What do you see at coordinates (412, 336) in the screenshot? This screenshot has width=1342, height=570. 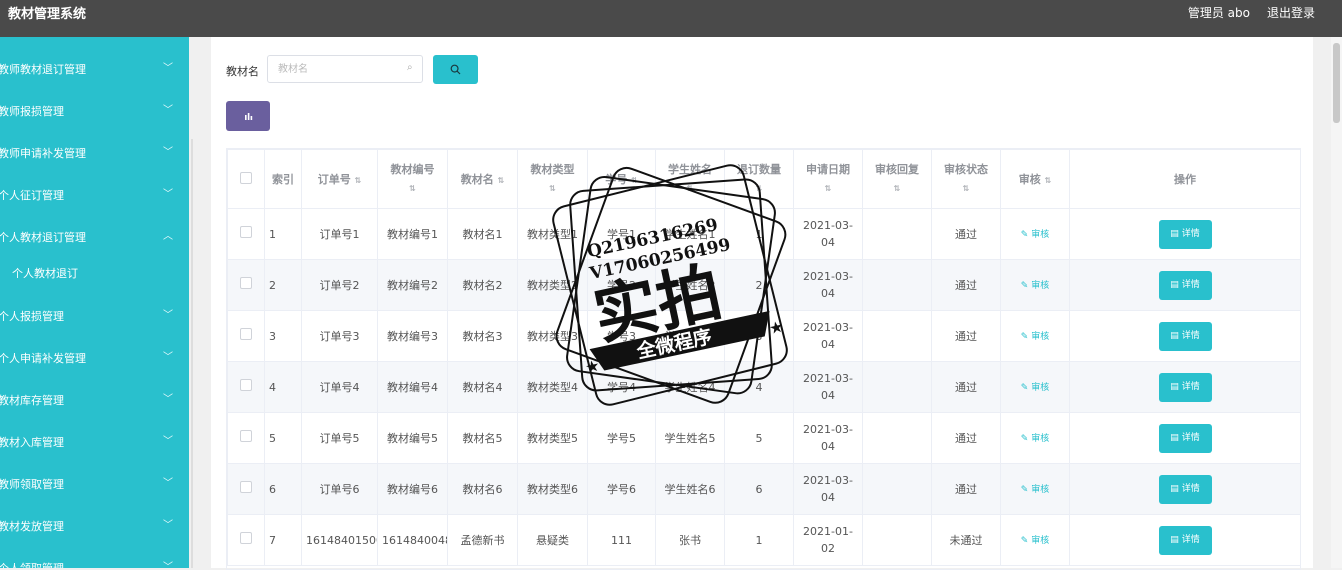 I see `cell-material-no: 教材编号3` at bounding box center [412, 336].